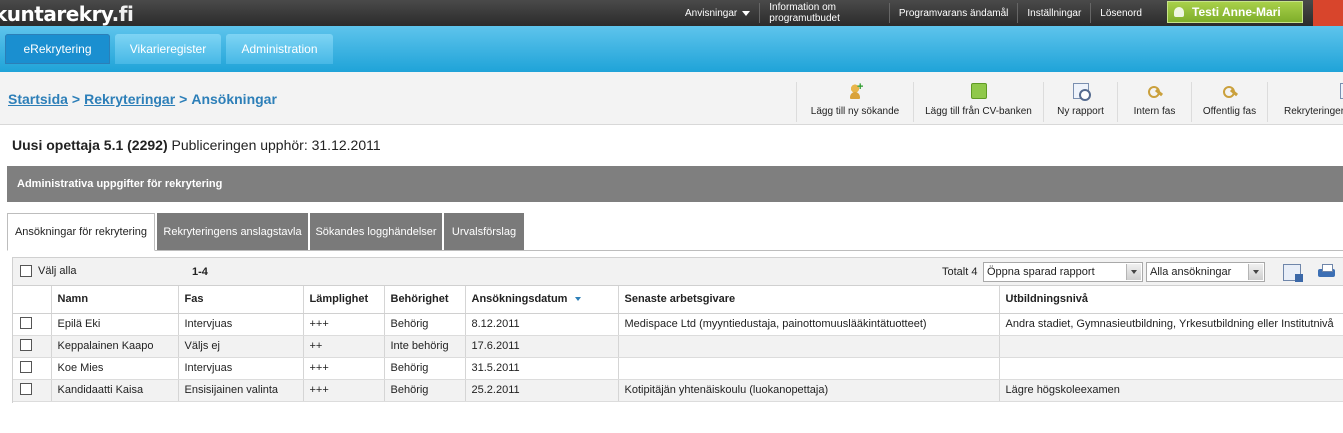  What do you see at coordinates (1229, 111) in the screenshot?
I see `public-phase-label: Offentlig fas` at bounding box center [1229, 111].